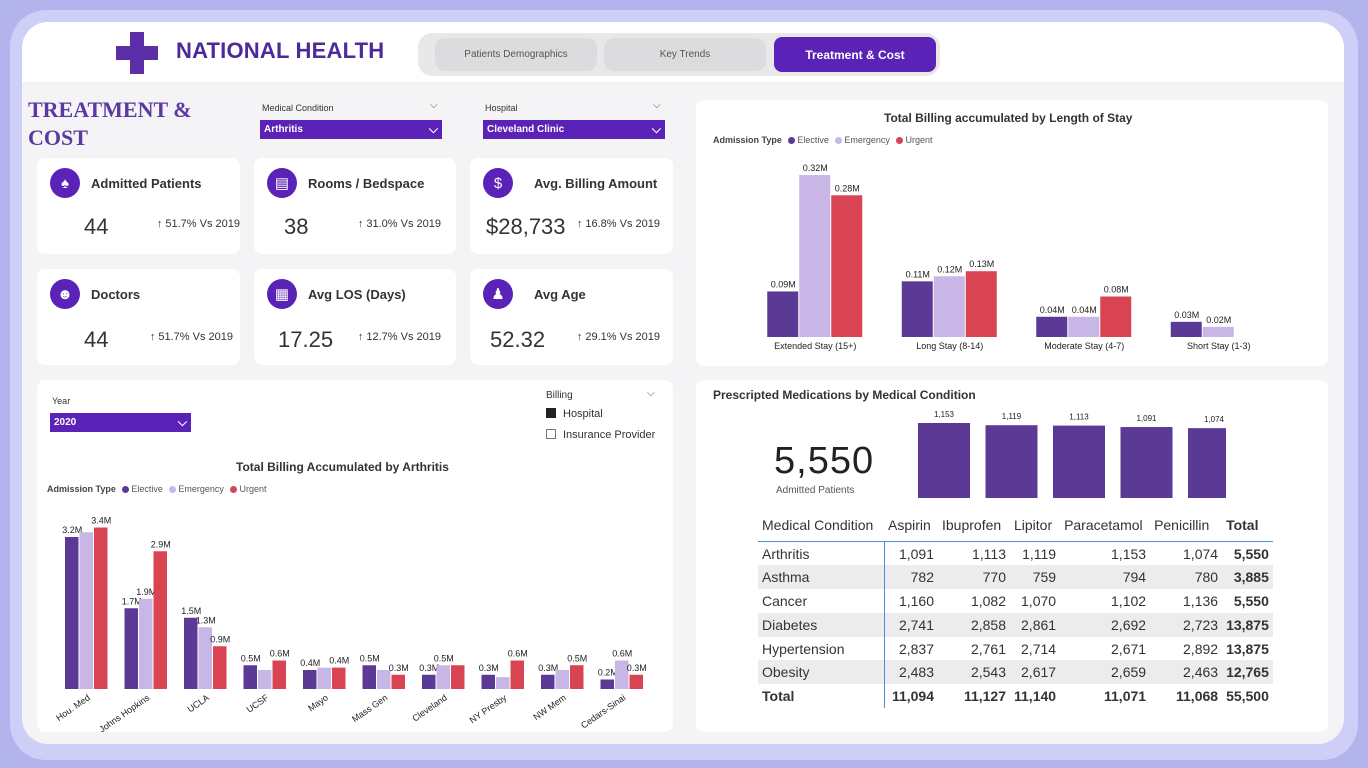 This screenshot has width=1368, height=768. What do you see at coordinates (1129, 648) in the screenshot?
I see `table-cell: 2,671` at bounding box center [1129, 648].